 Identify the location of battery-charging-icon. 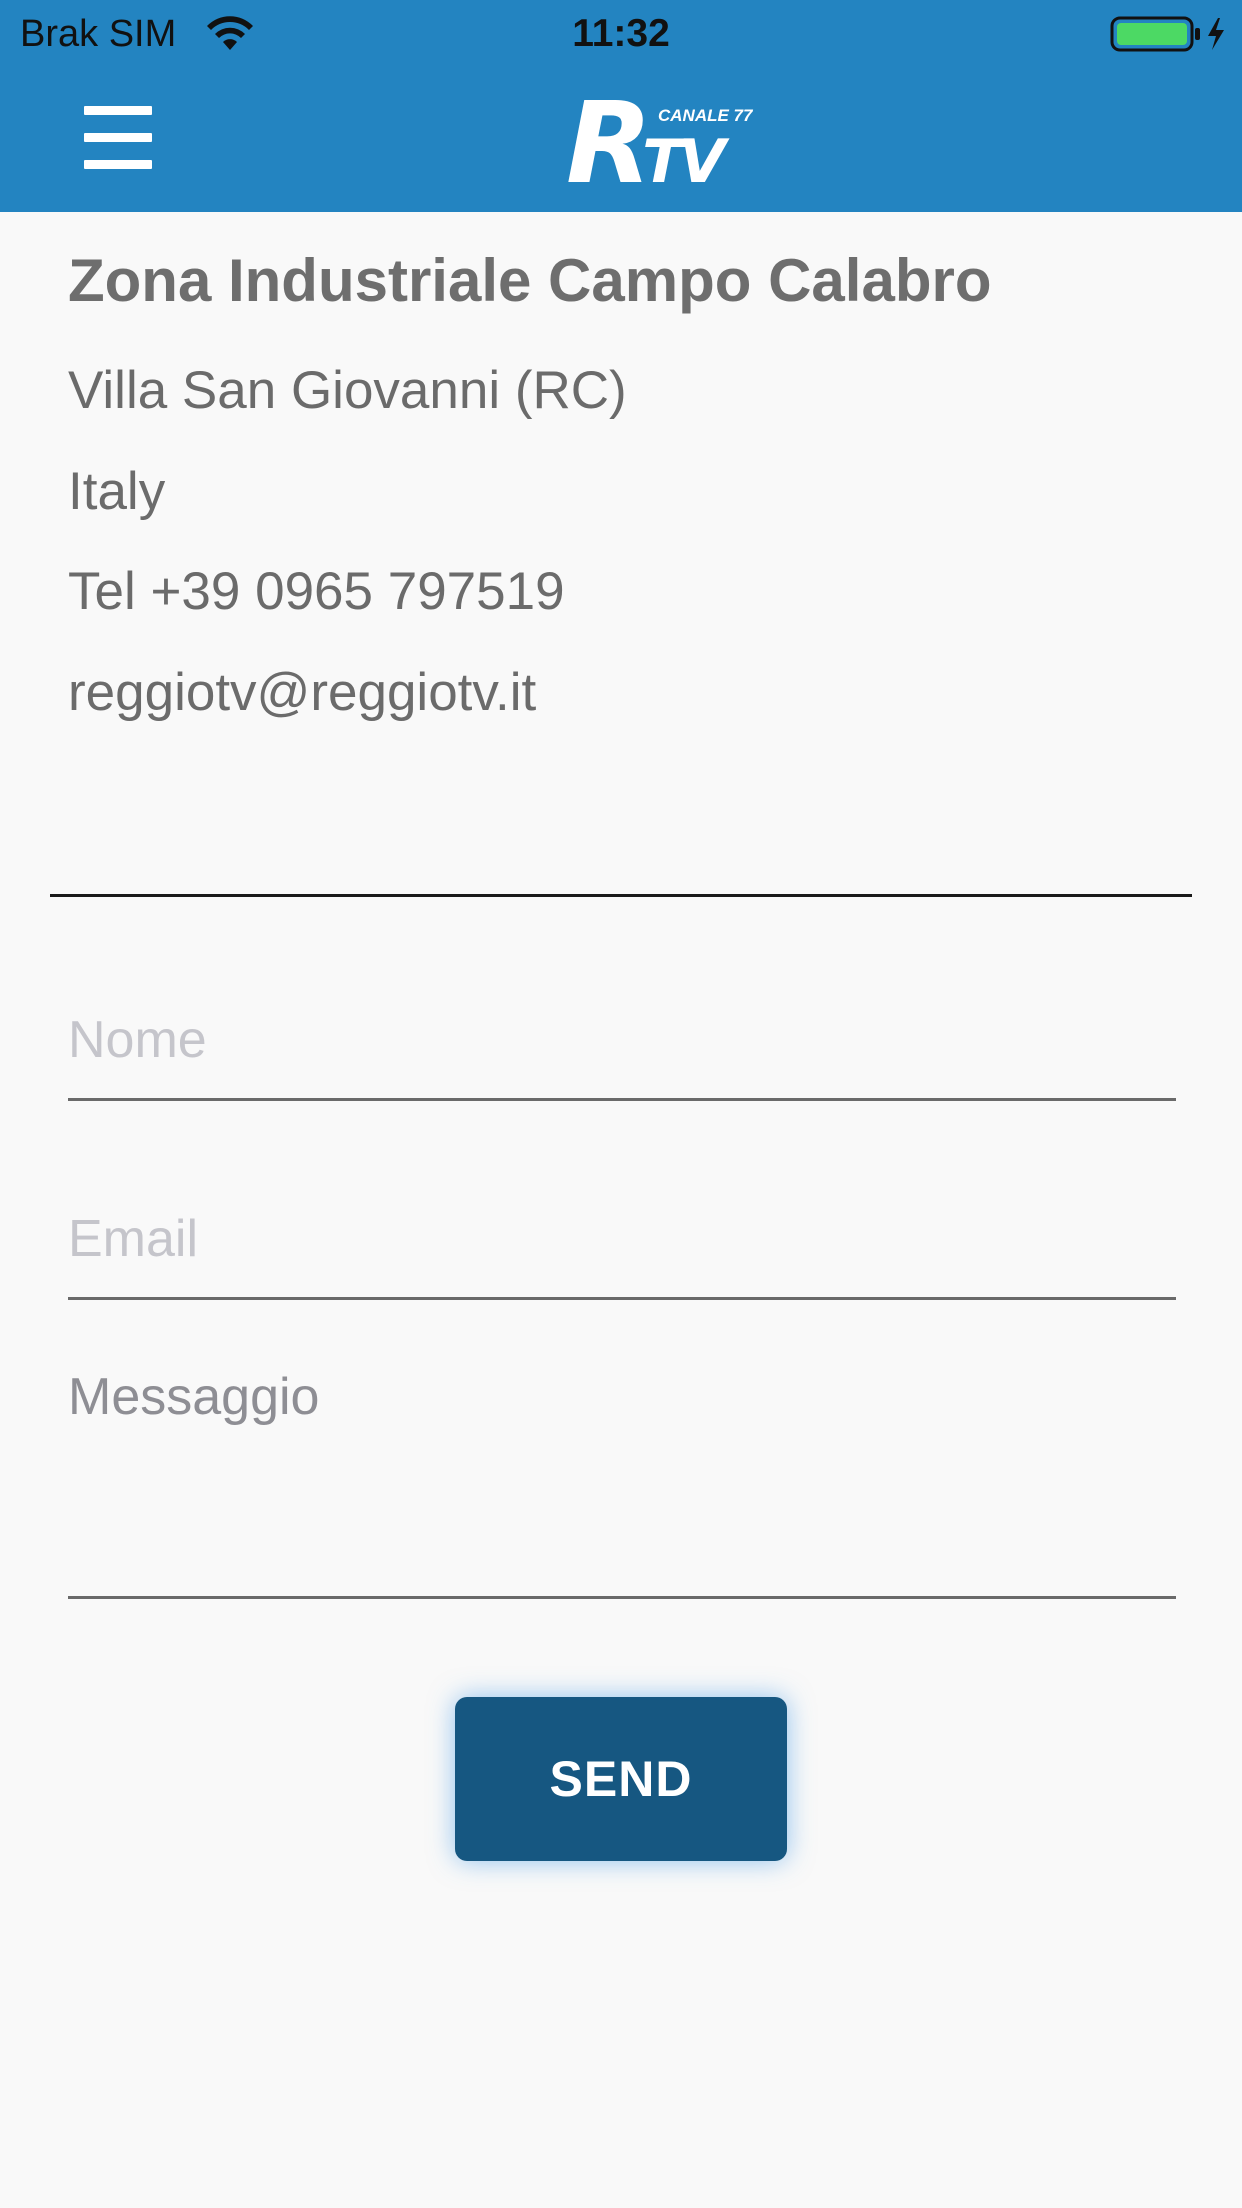
(1167, 34).